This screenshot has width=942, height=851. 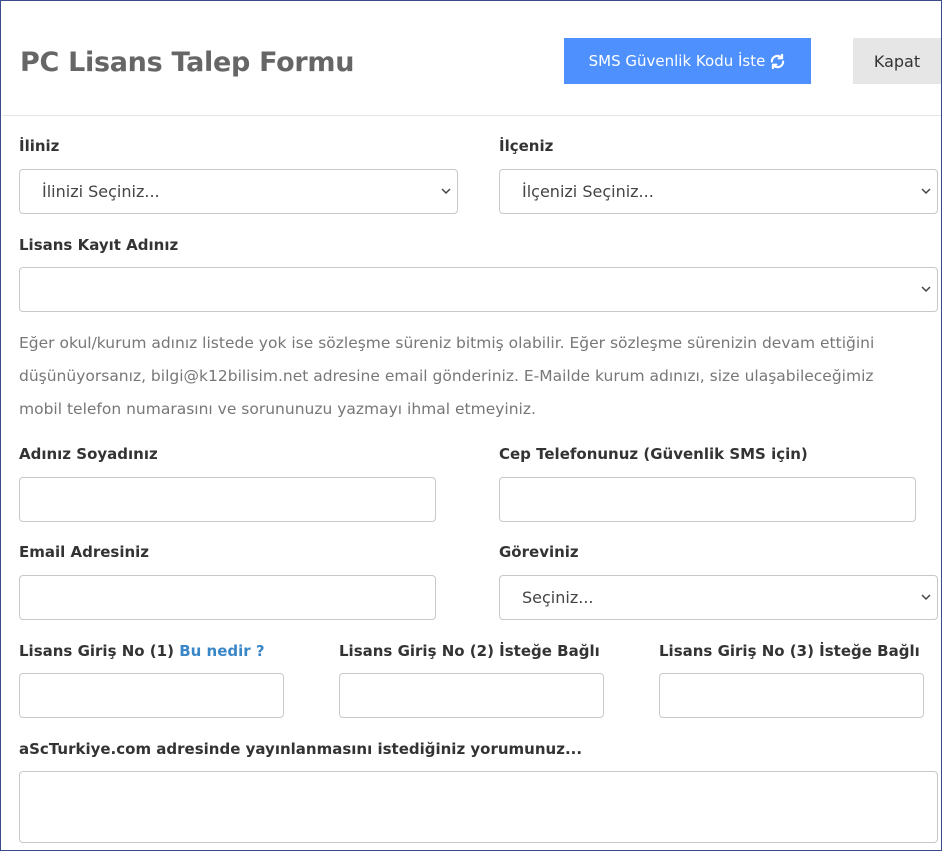 I want to click on email-input, so click(x=227, y=597).